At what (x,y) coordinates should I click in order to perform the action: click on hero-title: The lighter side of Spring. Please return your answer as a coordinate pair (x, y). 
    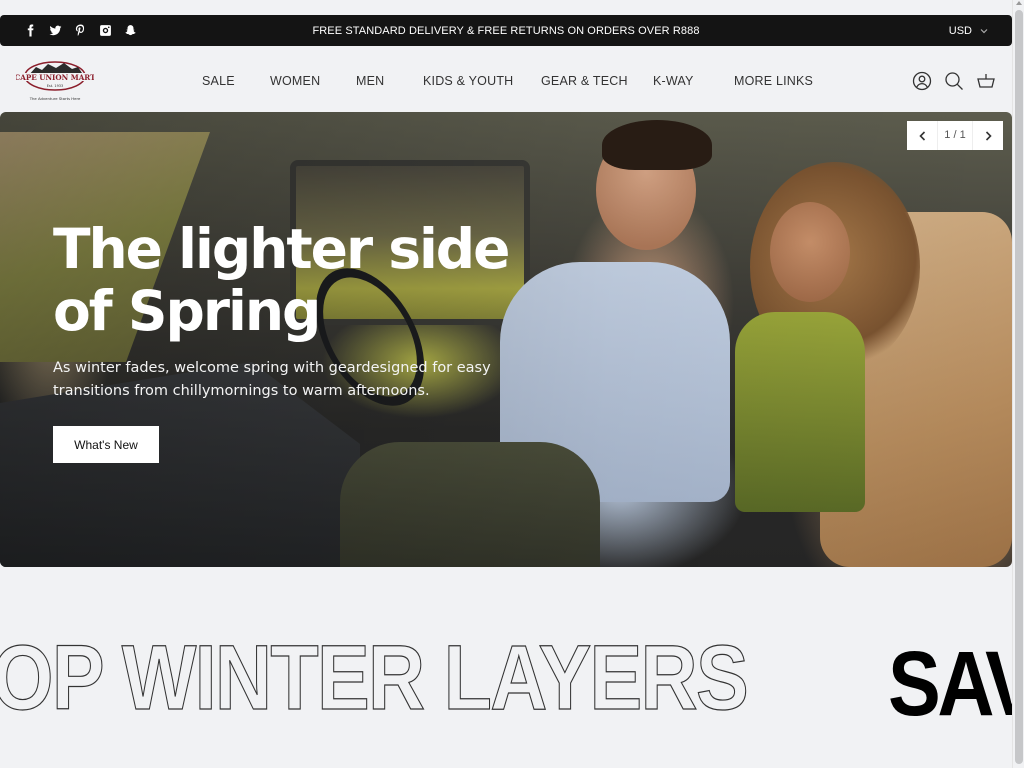
    Looking at the image, I should click on (281, 280).